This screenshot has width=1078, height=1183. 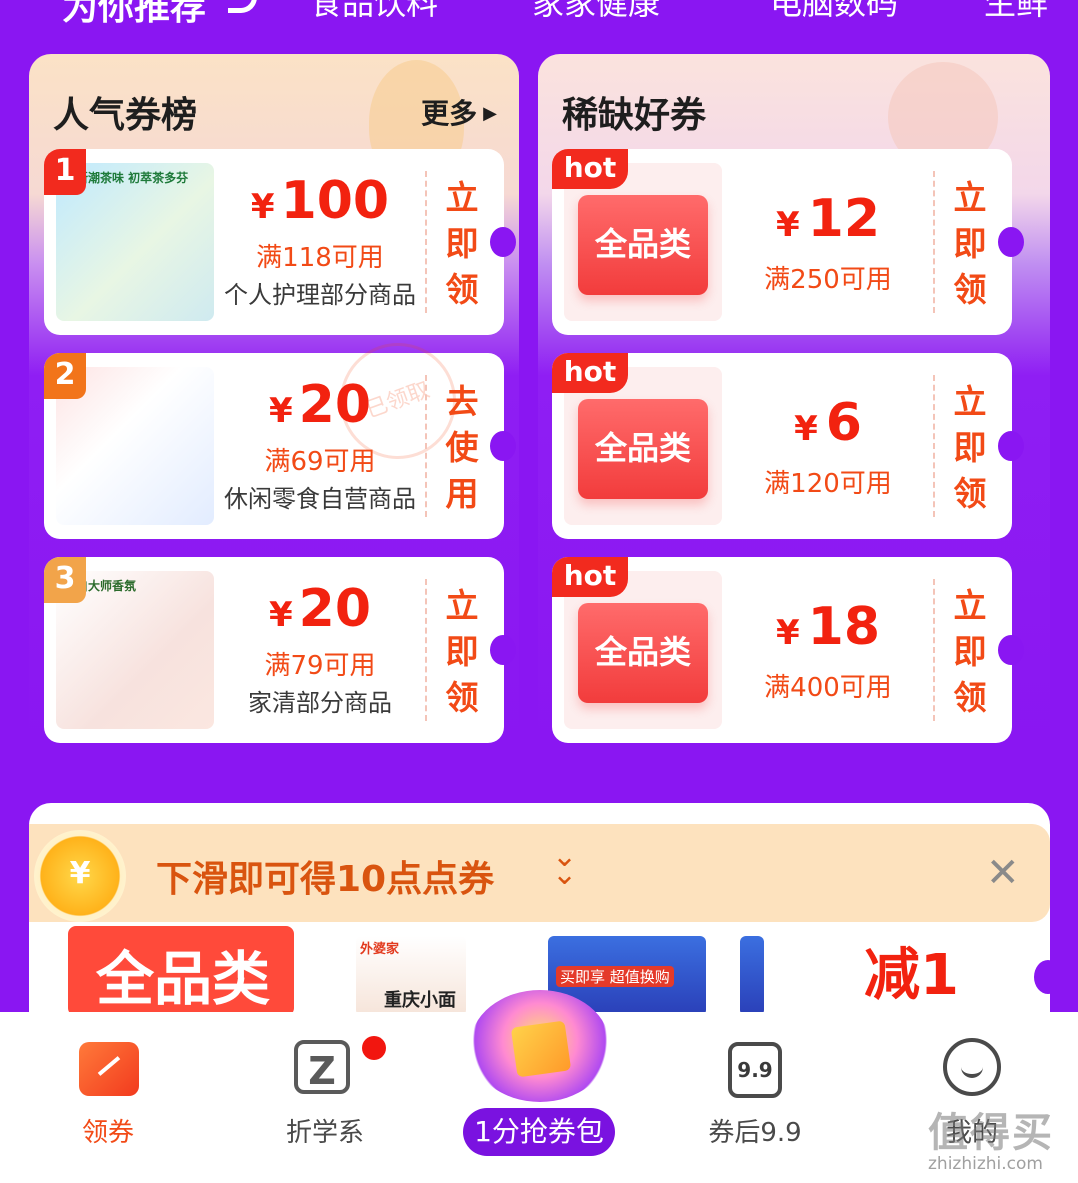 I want to click on coupon-pack-gift-icon, so click(x=540, y=1046).